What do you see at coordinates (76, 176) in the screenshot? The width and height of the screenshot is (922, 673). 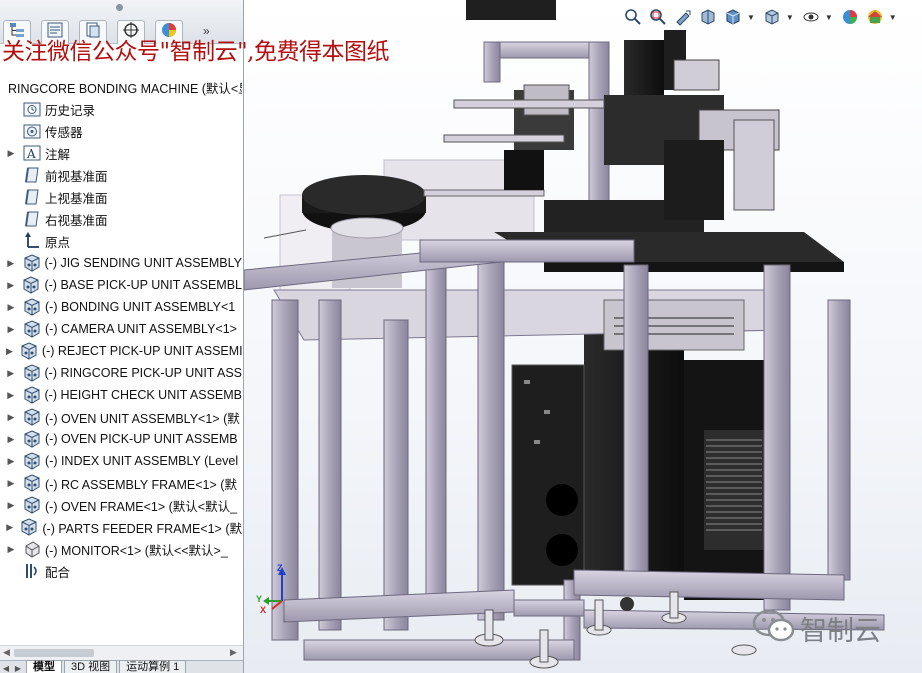 I see `tree-item-label: 前视基准面` at bounding box center [76, 176].